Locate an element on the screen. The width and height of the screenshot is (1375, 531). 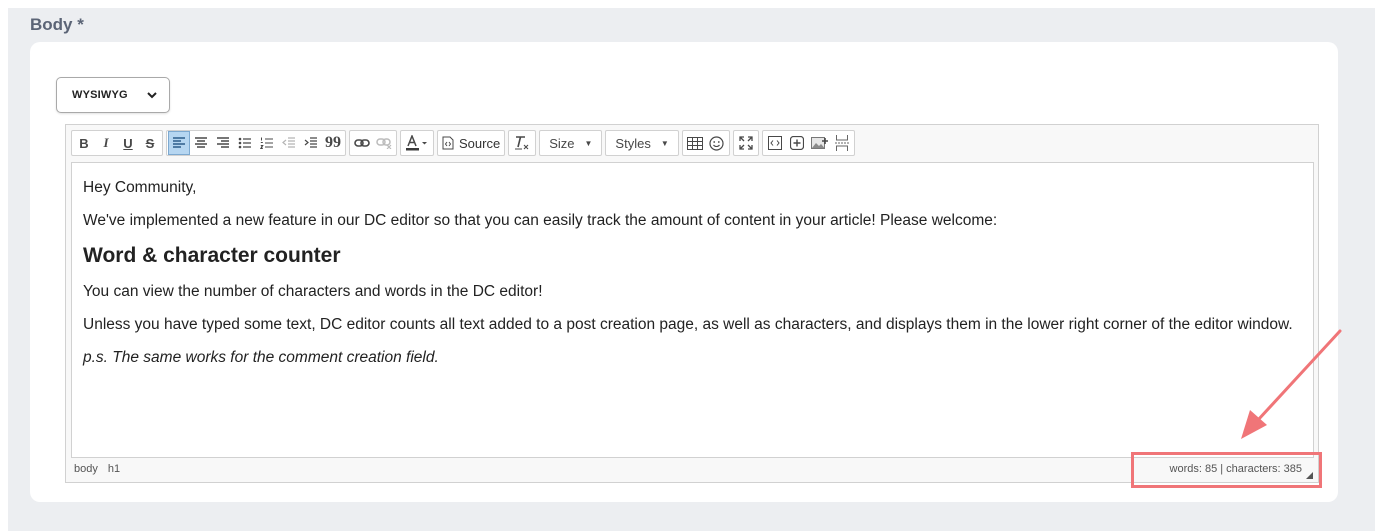
maximize-button is located at coordinates (746, 143).